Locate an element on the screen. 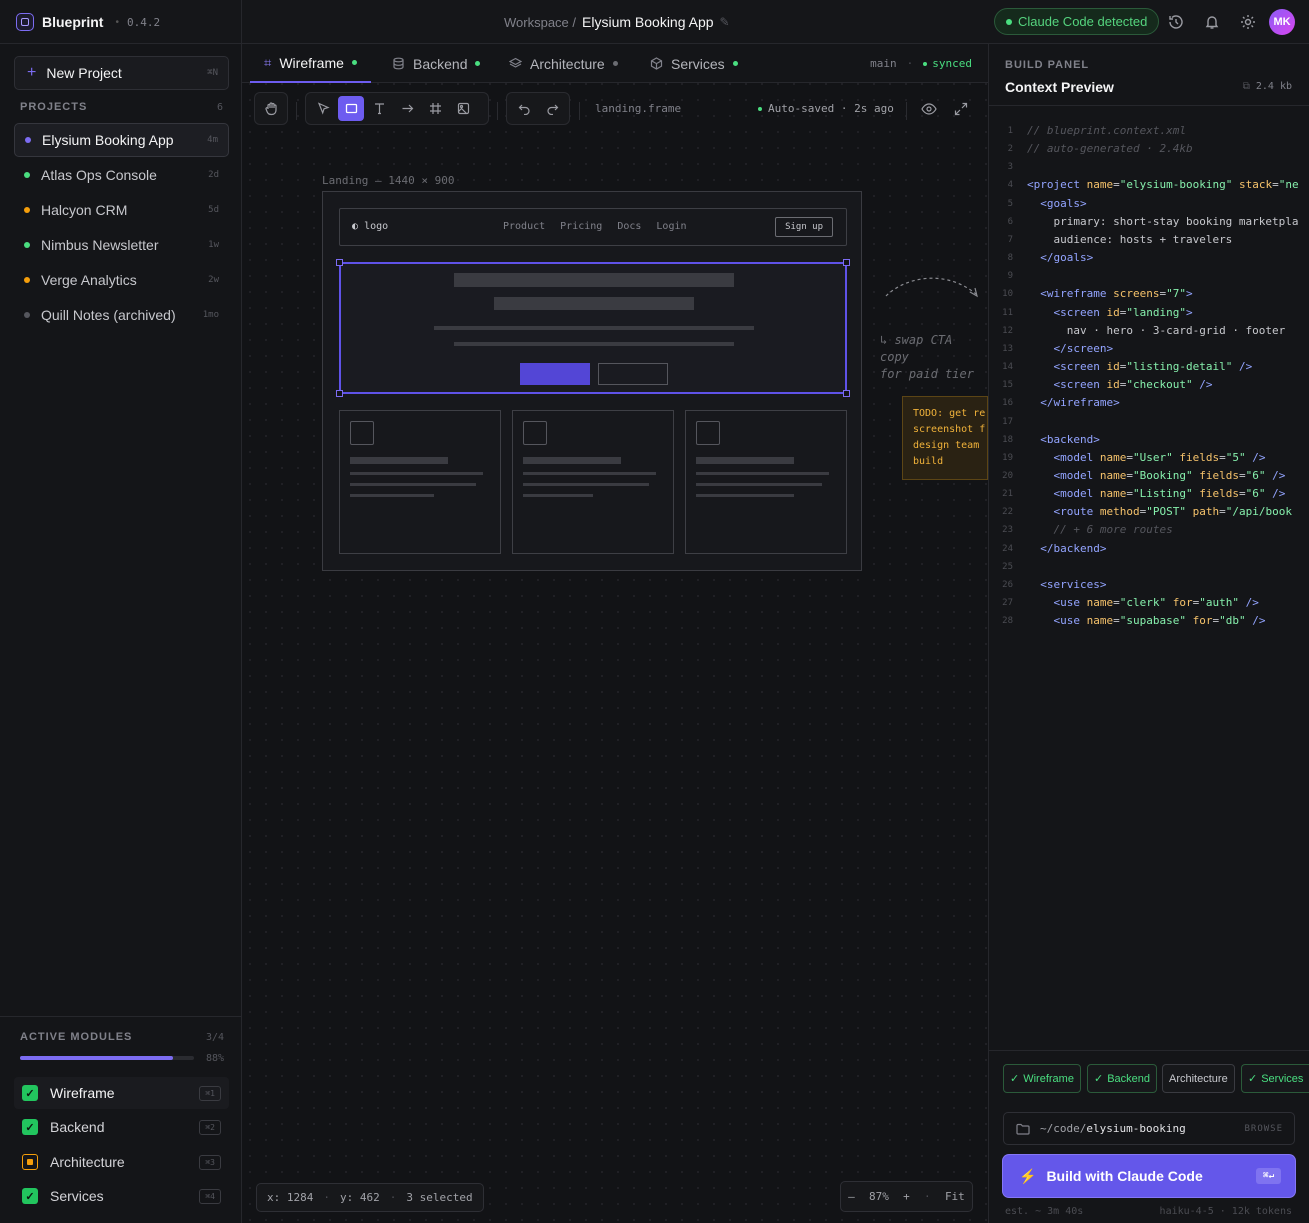  build-with-claude-button: ⚡ Build with Claude Code ⌘↵ is located at coordinates (1149, 1176).